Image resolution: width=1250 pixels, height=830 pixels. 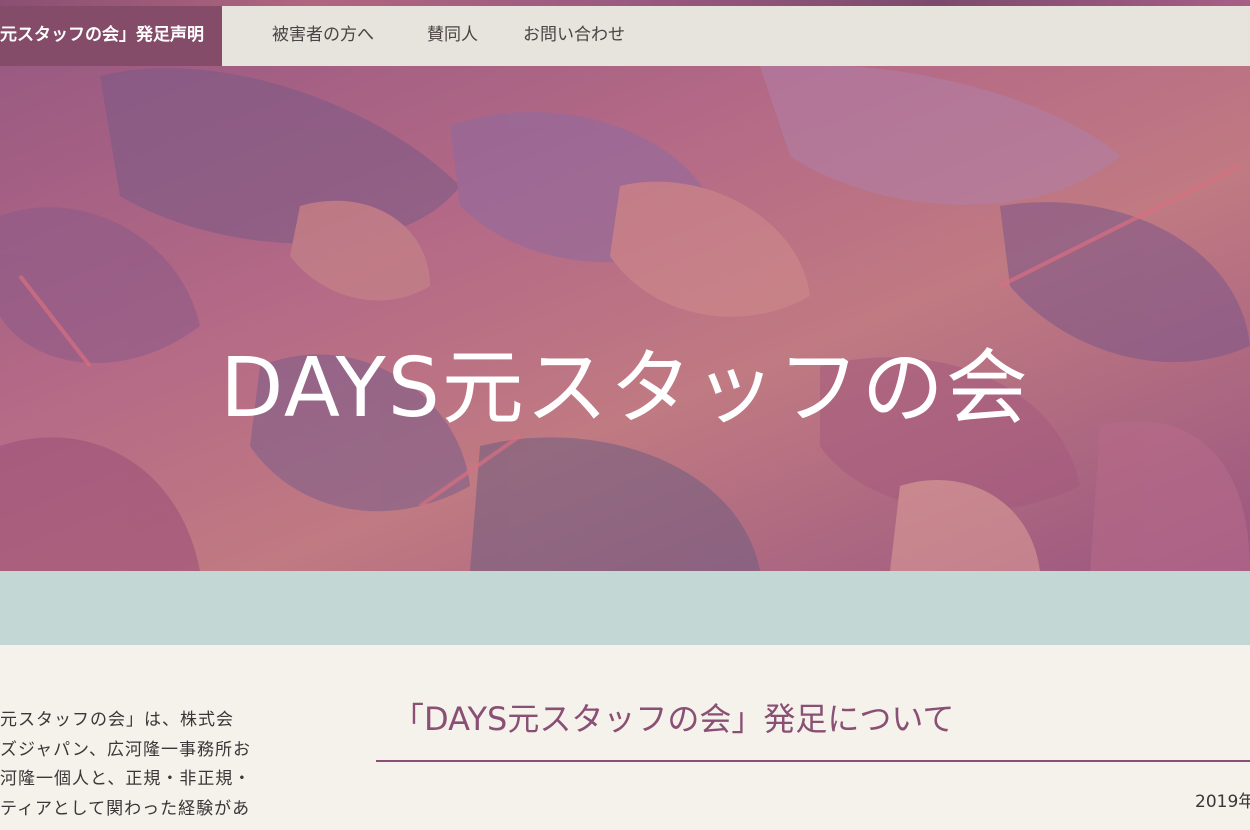 What do you see at coordinates (323, 36) in the screenshot?
I see `nav-item-victims: 被害者の方へ` at bounding box center [323, 36].